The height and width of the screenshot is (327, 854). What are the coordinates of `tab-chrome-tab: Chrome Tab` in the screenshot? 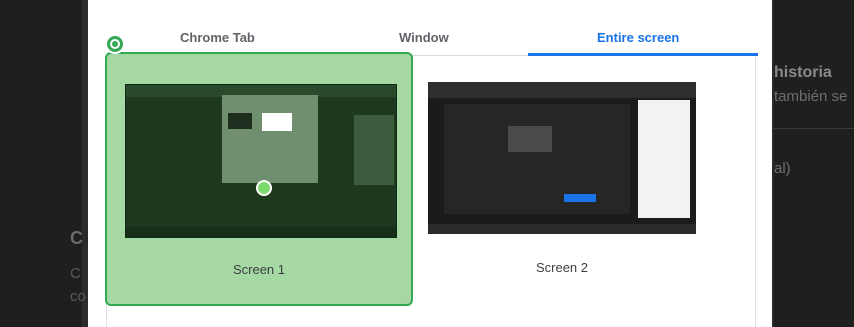 It's located at (217, 37).